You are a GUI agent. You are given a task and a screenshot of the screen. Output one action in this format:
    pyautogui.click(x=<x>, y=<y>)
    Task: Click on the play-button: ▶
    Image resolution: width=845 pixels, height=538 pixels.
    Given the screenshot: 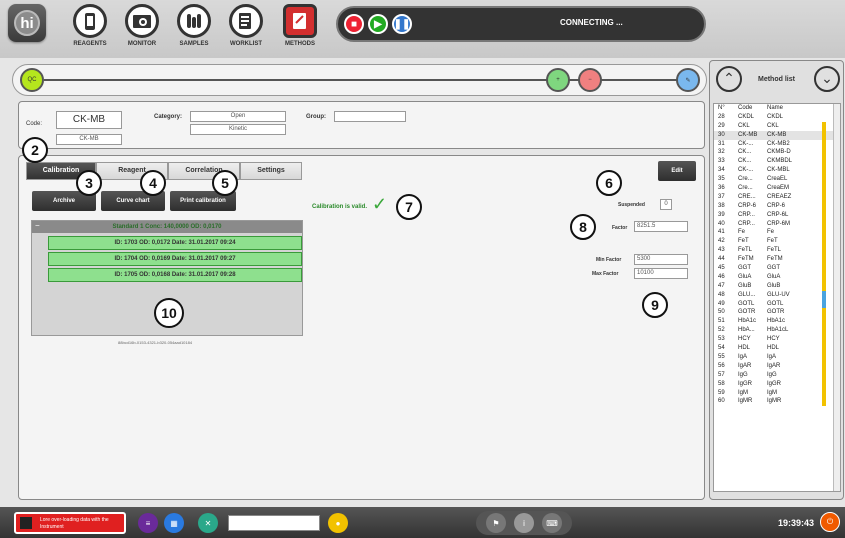 What is the action you would take?
    pyautogui.click(x=378, y=24)
    